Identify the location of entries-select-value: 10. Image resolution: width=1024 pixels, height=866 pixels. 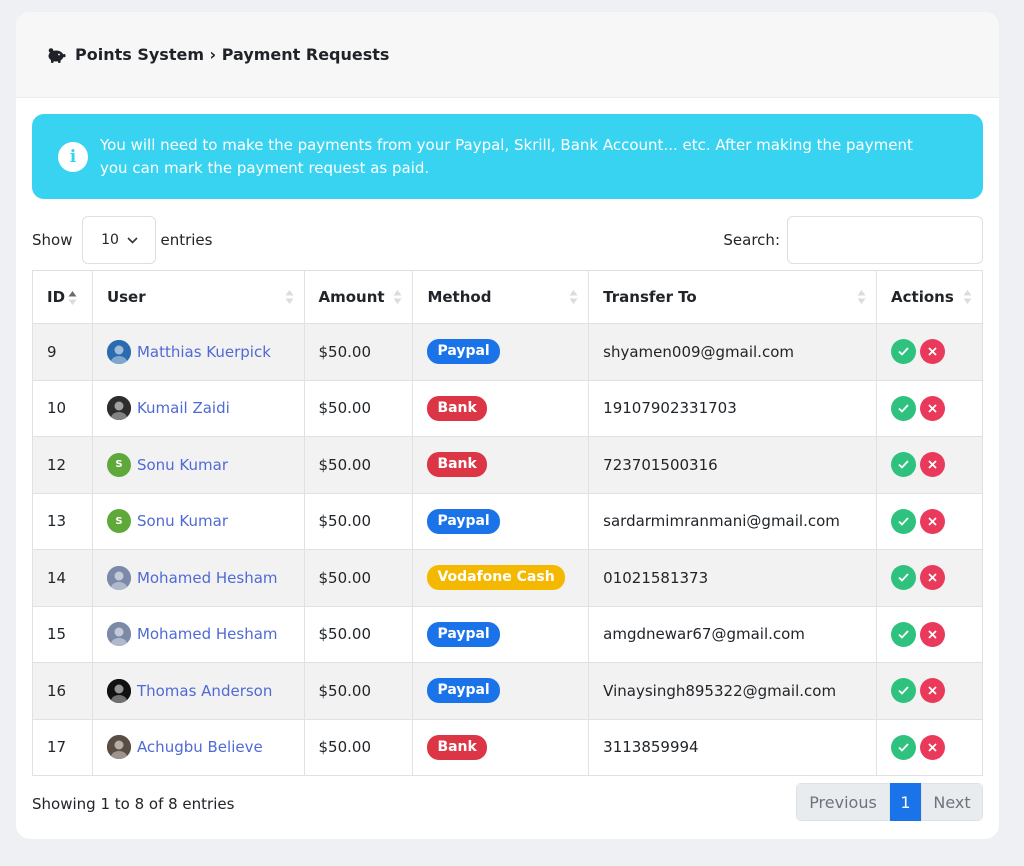
(110, 240).